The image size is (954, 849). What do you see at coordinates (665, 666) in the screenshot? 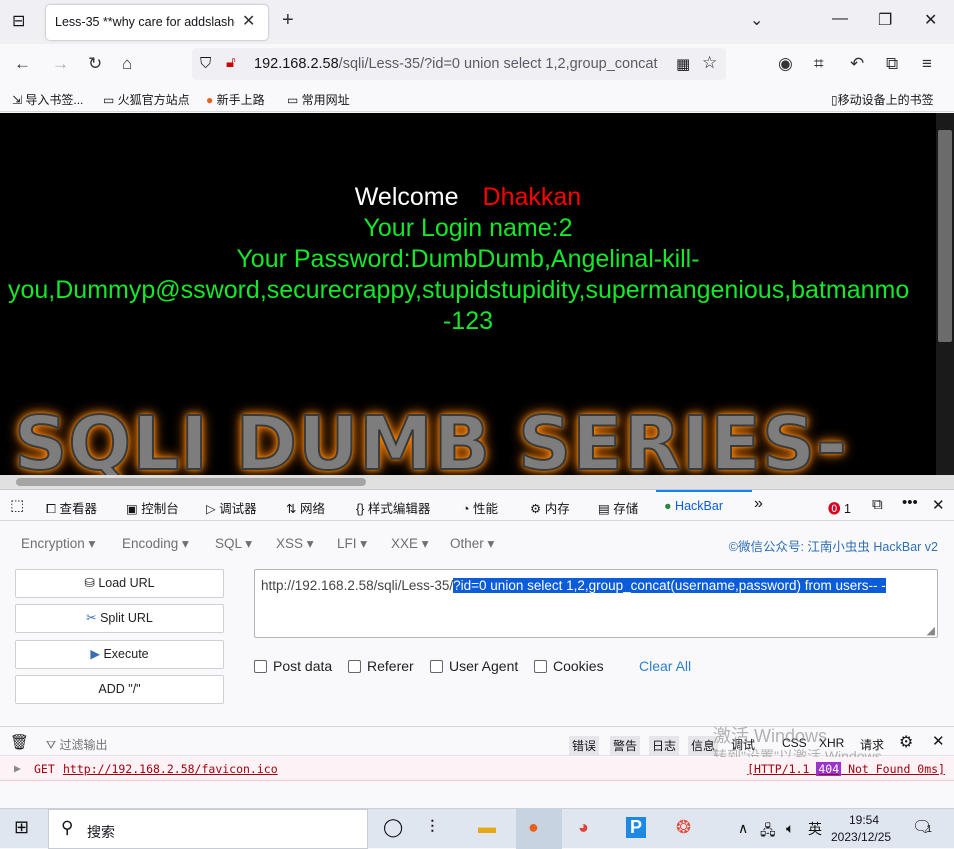
I see `clear-all-link: Clear All` at bounding box center [665, 666].